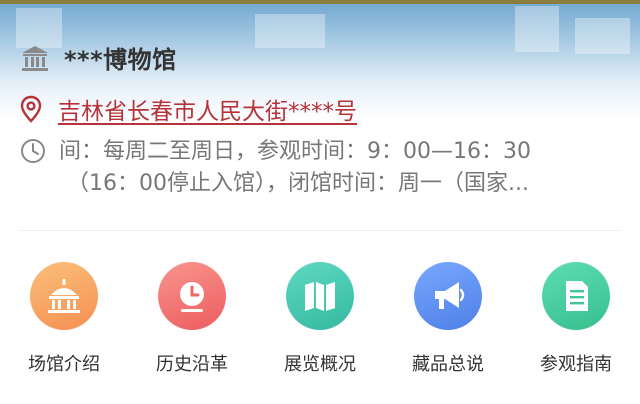 This screenshot has height=404, width=640. I want to click on museum-header: ***博物馆, so click(98, 57).